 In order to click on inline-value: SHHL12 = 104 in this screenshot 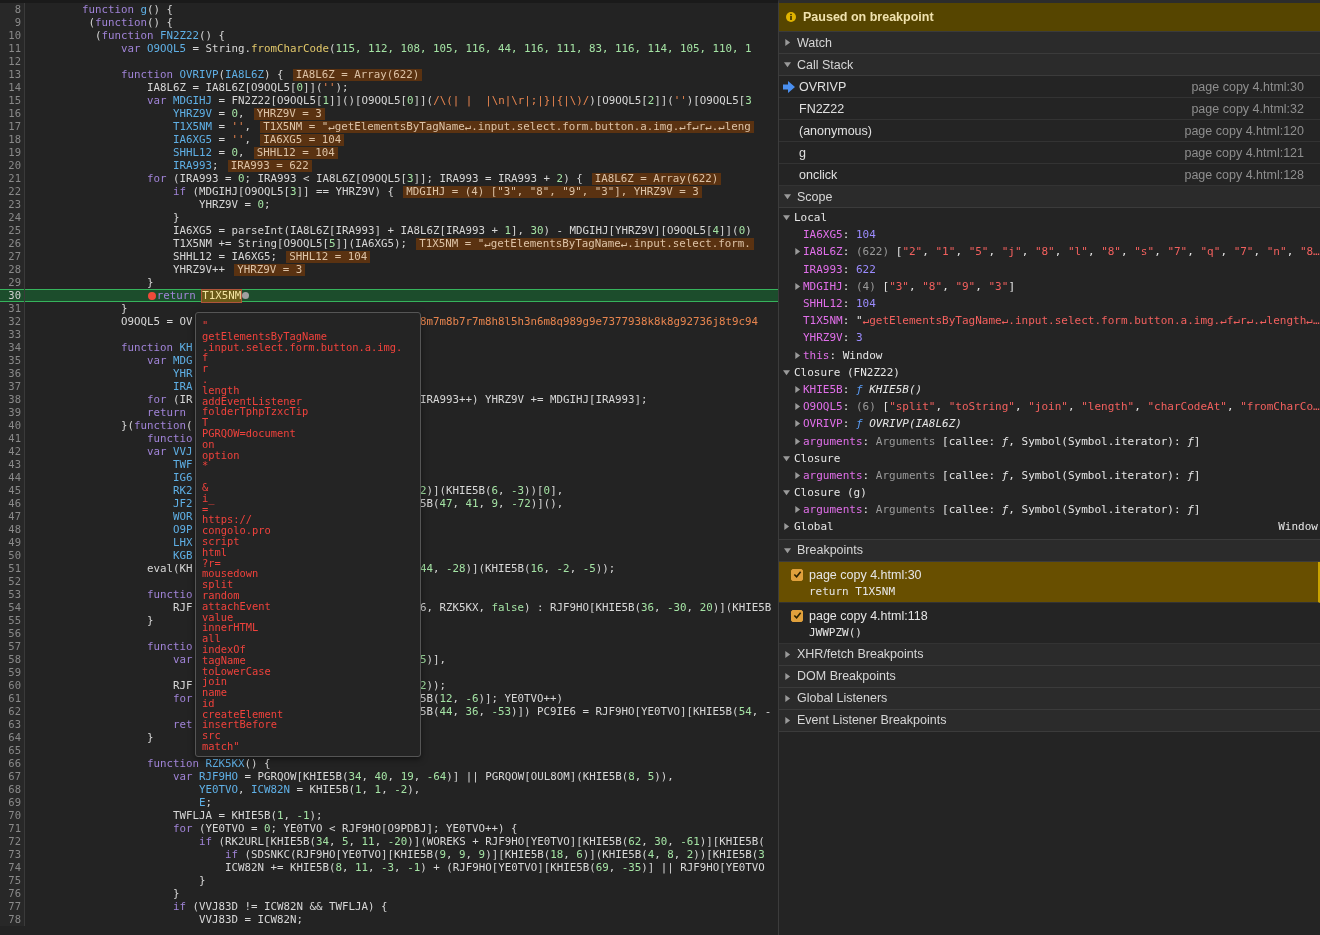, I will do `click(295, 152)`.